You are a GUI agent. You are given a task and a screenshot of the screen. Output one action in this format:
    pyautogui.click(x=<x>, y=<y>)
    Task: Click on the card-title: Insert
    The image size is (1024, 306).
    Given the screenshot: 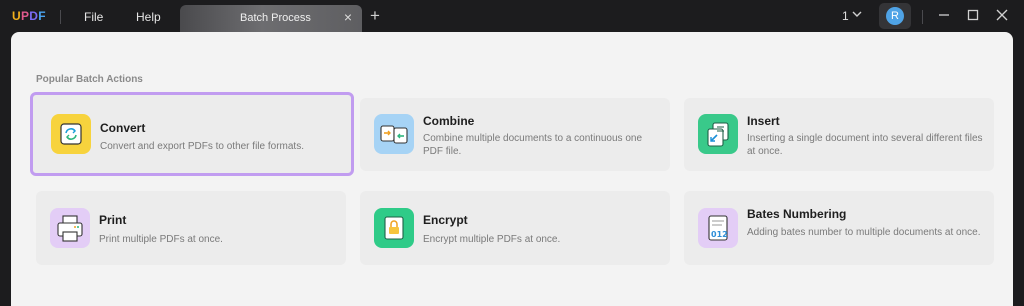 What is the action you would take?
    pyautogui.click(x=763, y=121)
    